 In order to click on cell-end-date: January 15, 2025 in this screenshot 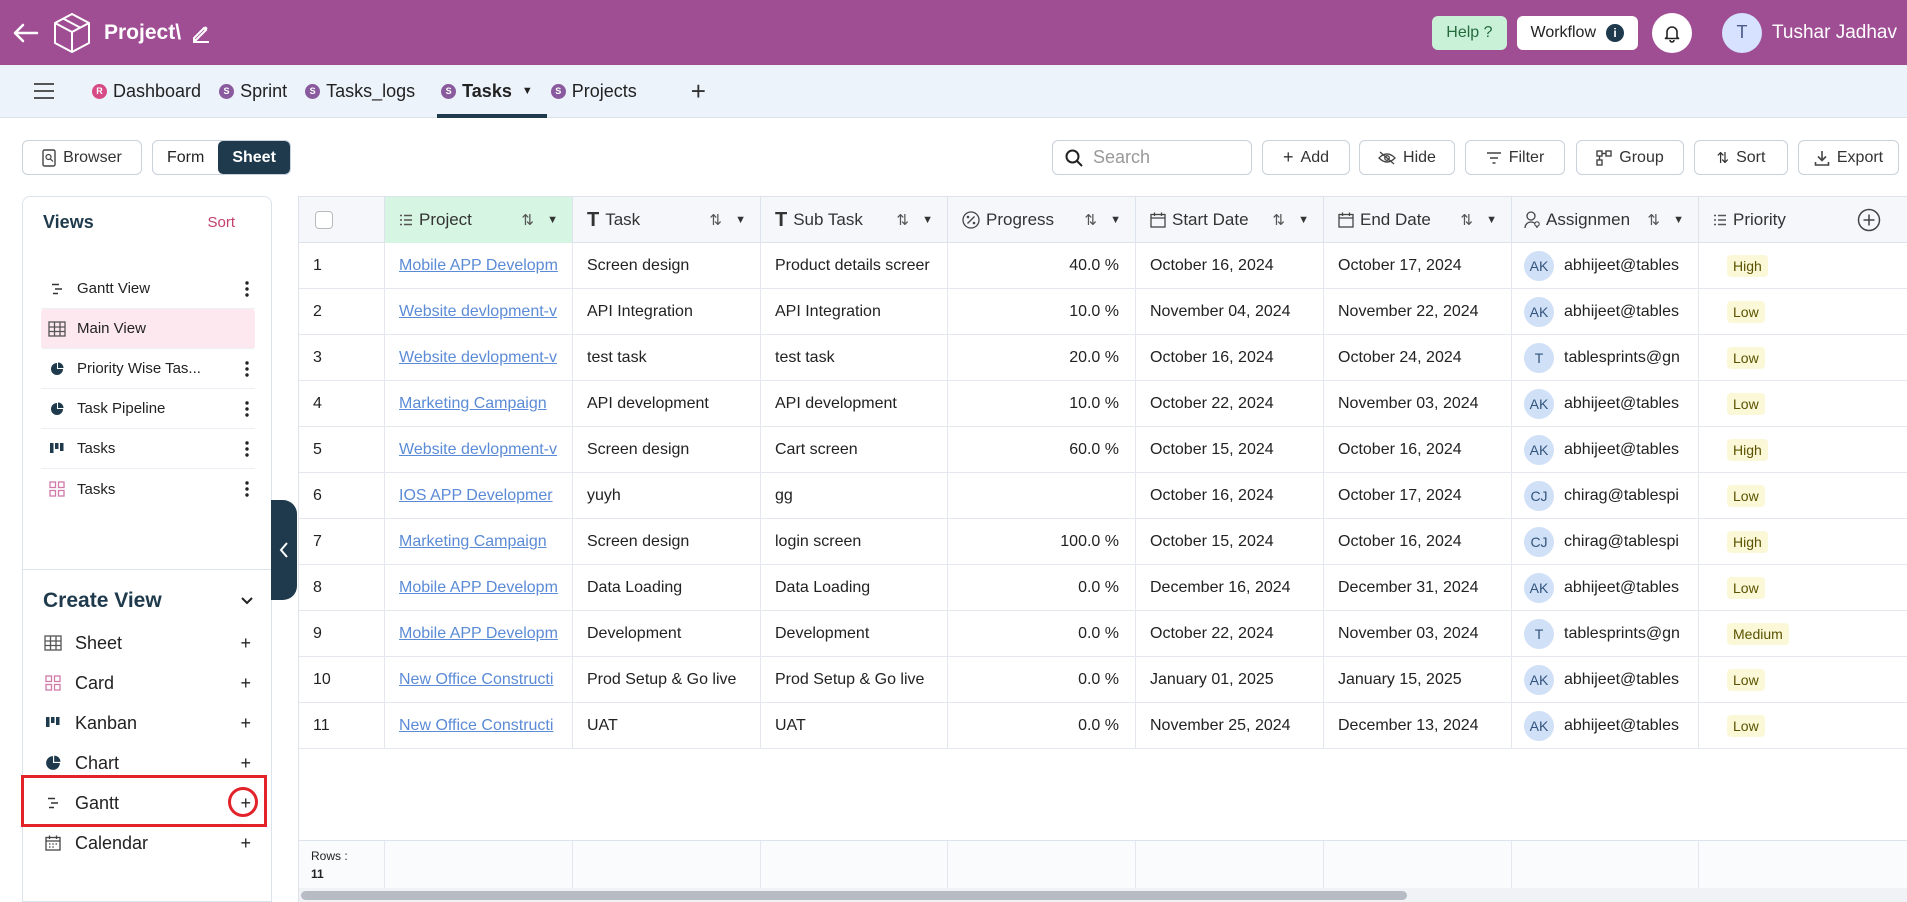, I will do `click(1418, 680)`.